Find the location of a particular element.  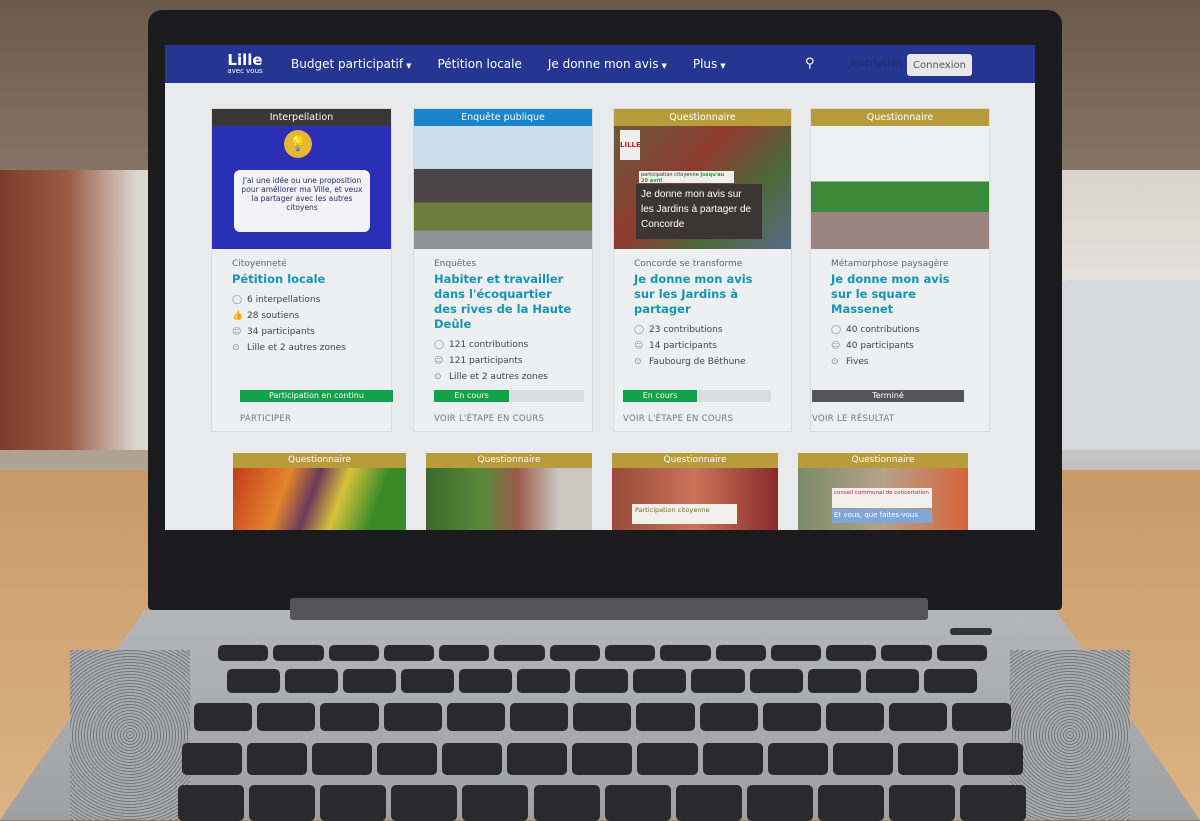

card-title: Je donne mon avis sur le square Massenet is located at coordinates (900, 294).